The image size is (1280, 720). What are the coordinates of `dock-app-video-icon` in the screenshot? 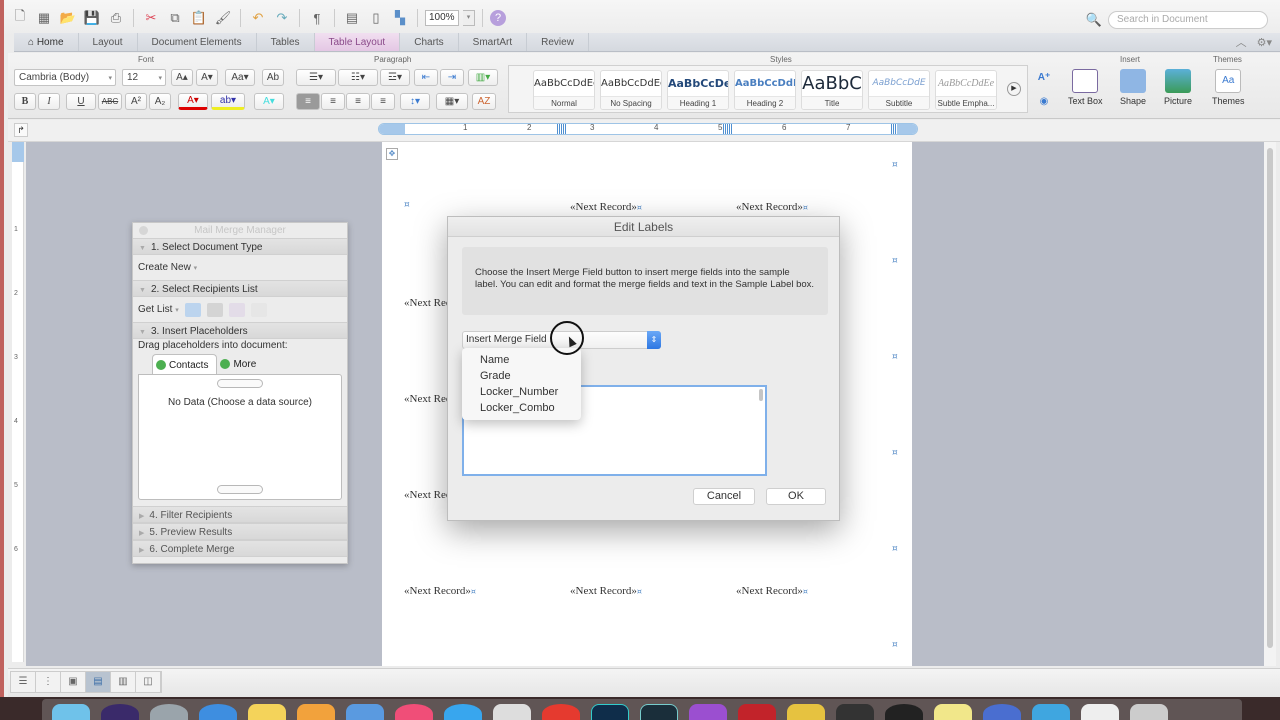 It's located at (855, 712).